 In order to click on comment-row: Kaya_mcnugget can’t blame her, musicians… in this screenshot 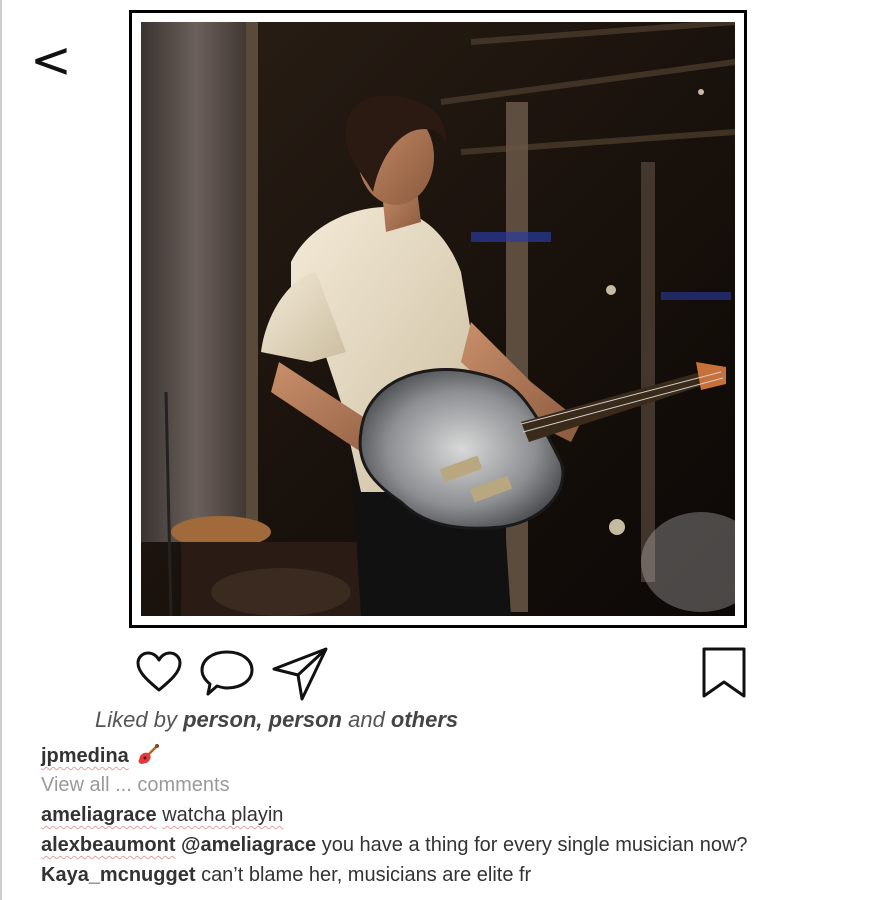, I will do `click(286, 875)`.